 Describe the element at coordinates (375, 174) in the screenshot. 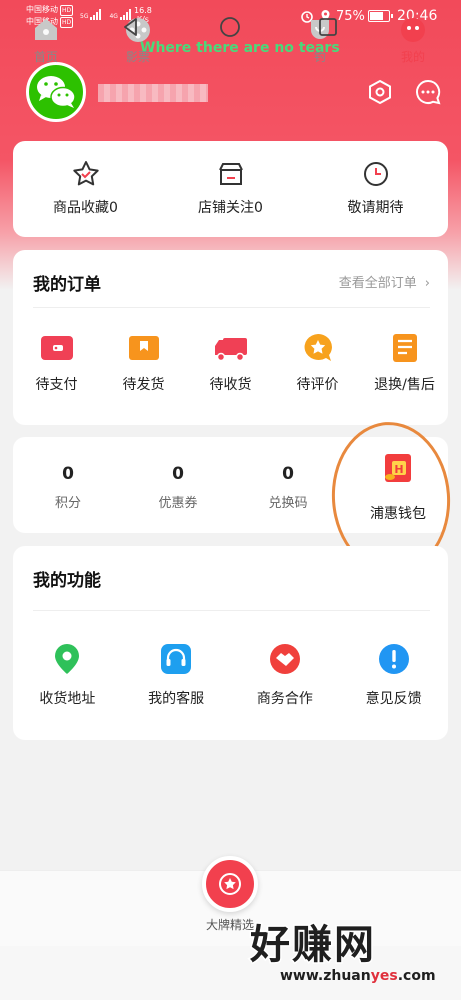

I see `clock-icon` at that location.